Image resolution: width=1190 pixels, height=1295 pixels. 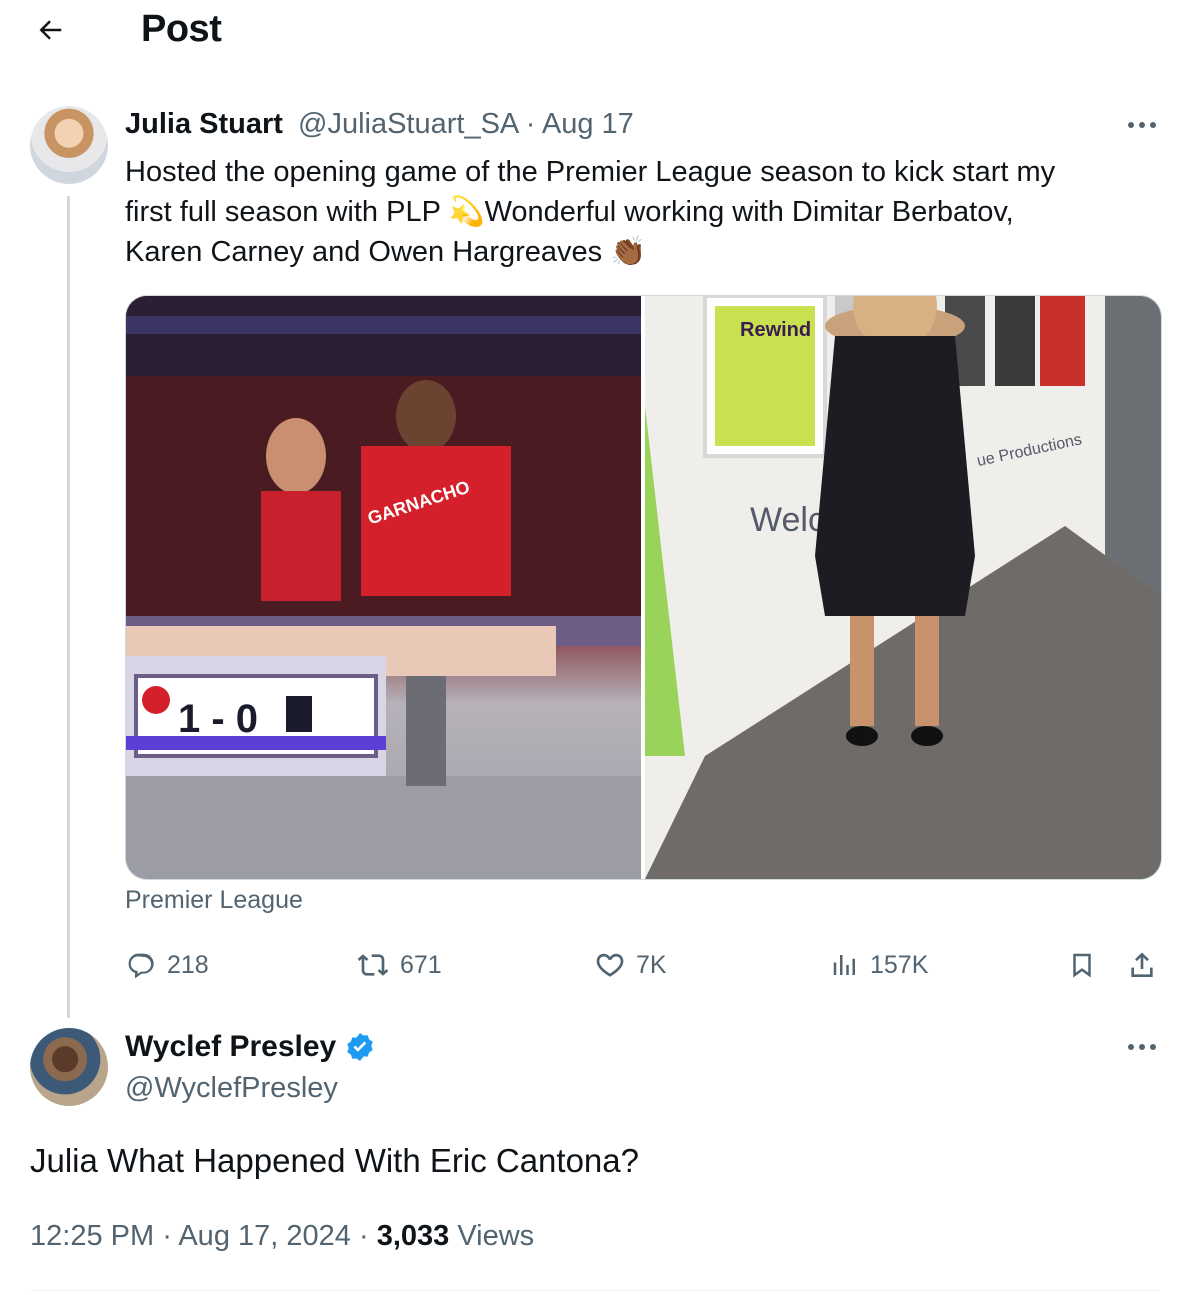 What do you see at coordinates (628, 252) in the screenshot?
I see `clapping-hands-emoji: 👏🏾` at bounding box center [628, 252].